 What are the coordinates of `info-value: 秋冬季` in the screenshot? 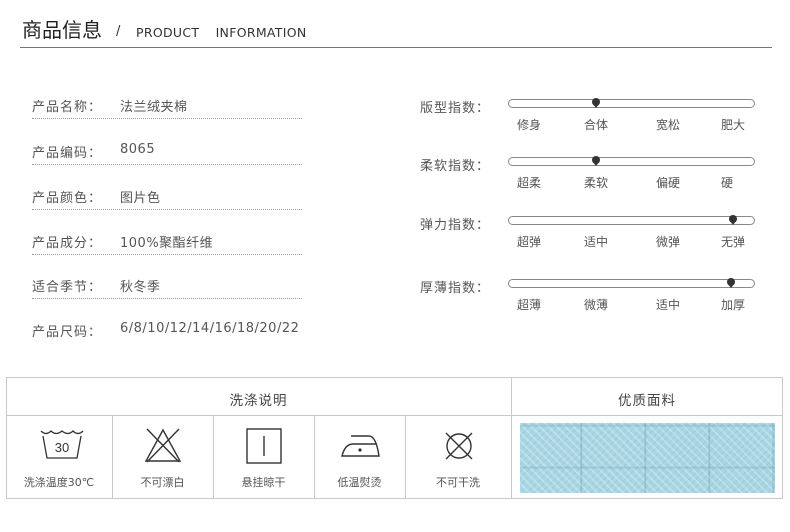 It's located at (140, 287).